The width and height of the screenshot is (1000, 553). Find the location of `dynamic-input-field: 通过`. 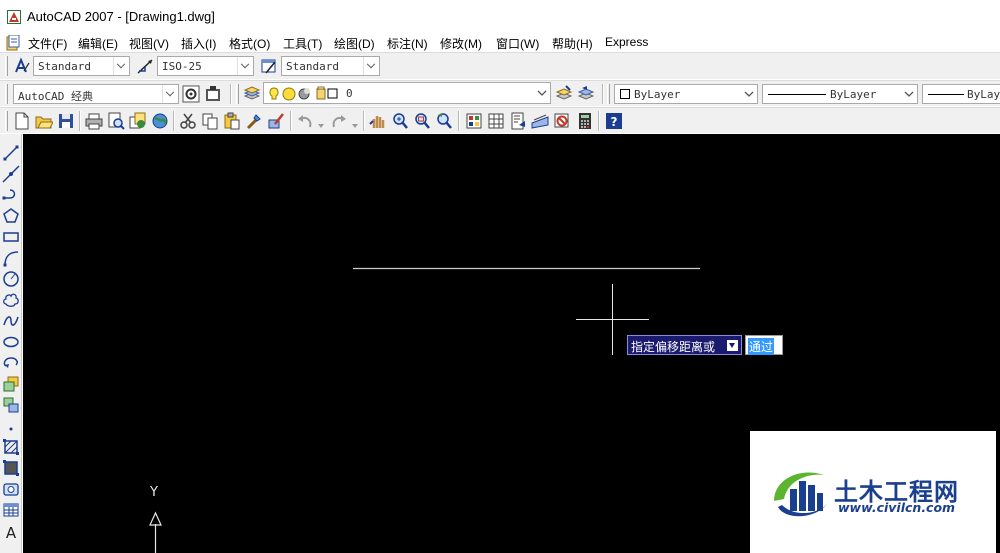

dynamic-input-field: 通过 is located at coordinates (764, 345).